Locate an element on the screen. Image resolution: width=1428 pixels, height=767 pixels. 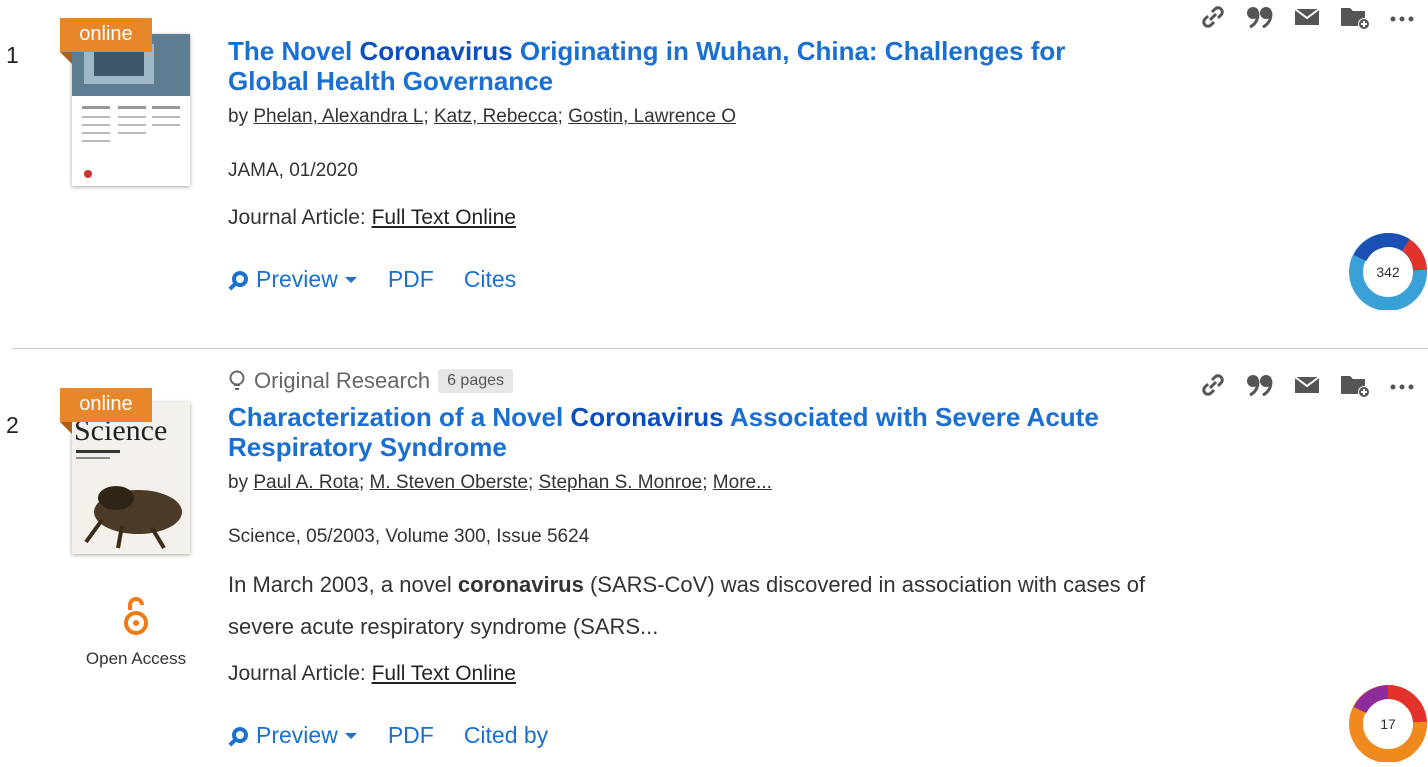
cover-thumbnail is located at coordinates (131, 110).